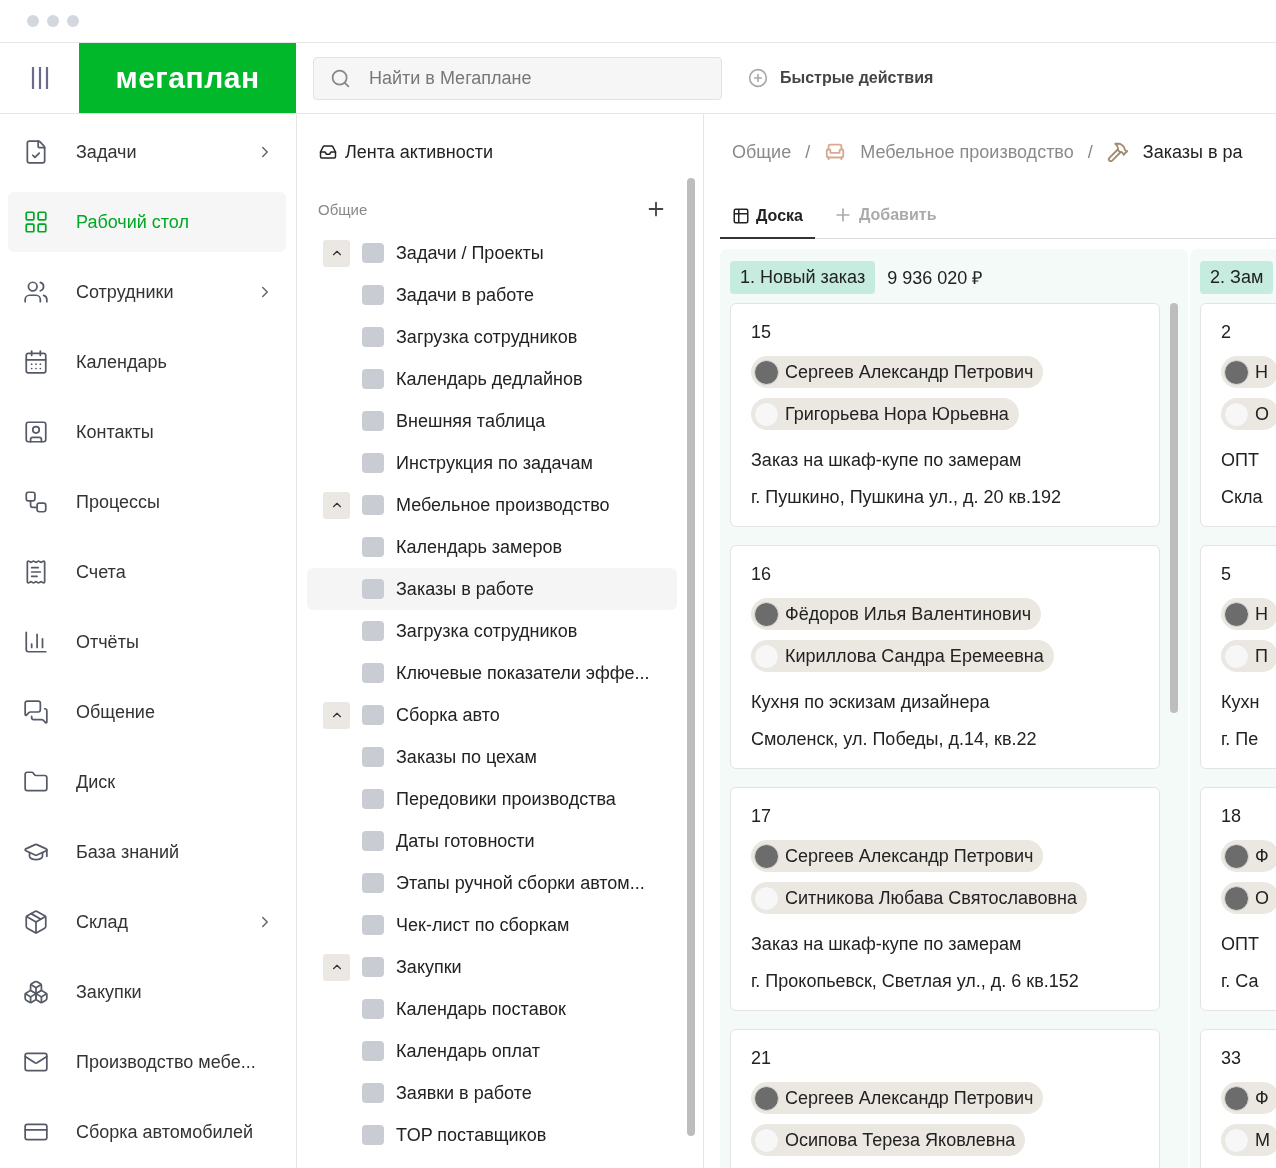  I want to click on sidebar-item: Склад, so click(147, 922).